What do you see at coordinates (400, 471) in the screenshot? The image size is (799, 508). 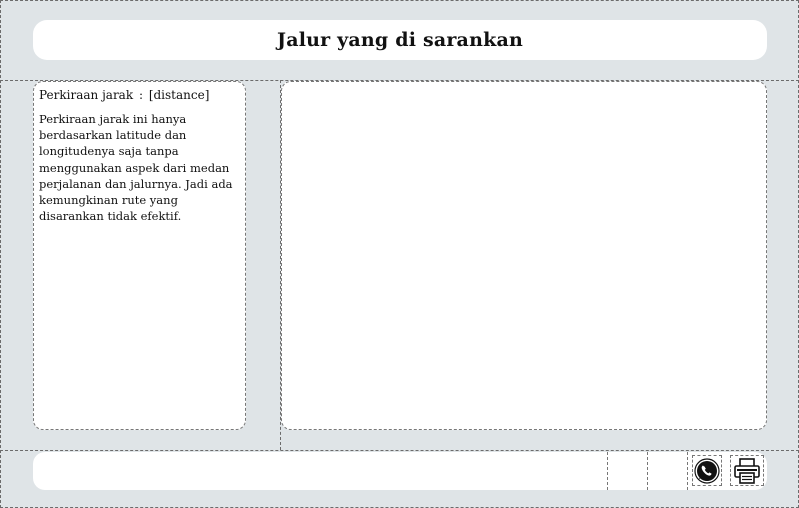 I see `footer-bar` at bounding box center [400, 471].